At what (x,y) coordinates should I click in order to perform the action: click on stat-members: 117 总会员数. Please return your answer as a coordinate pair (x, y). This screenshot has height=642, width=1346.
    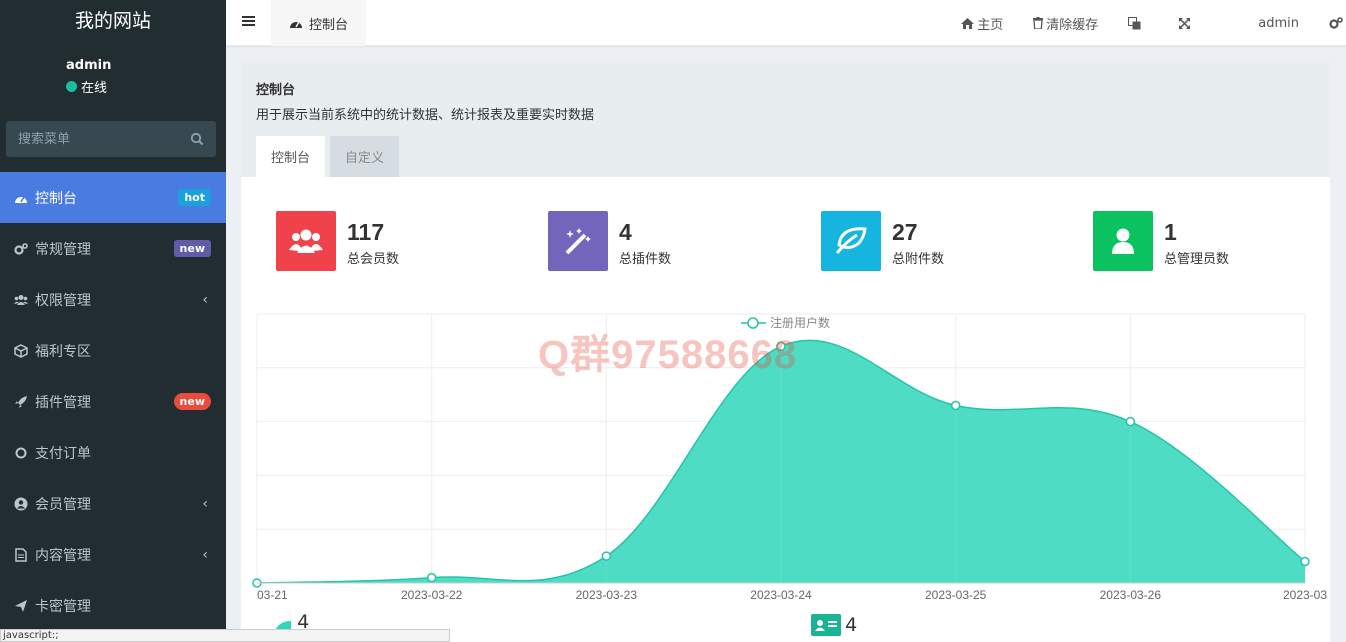
    Looking at the image, I should click on (337, 241).